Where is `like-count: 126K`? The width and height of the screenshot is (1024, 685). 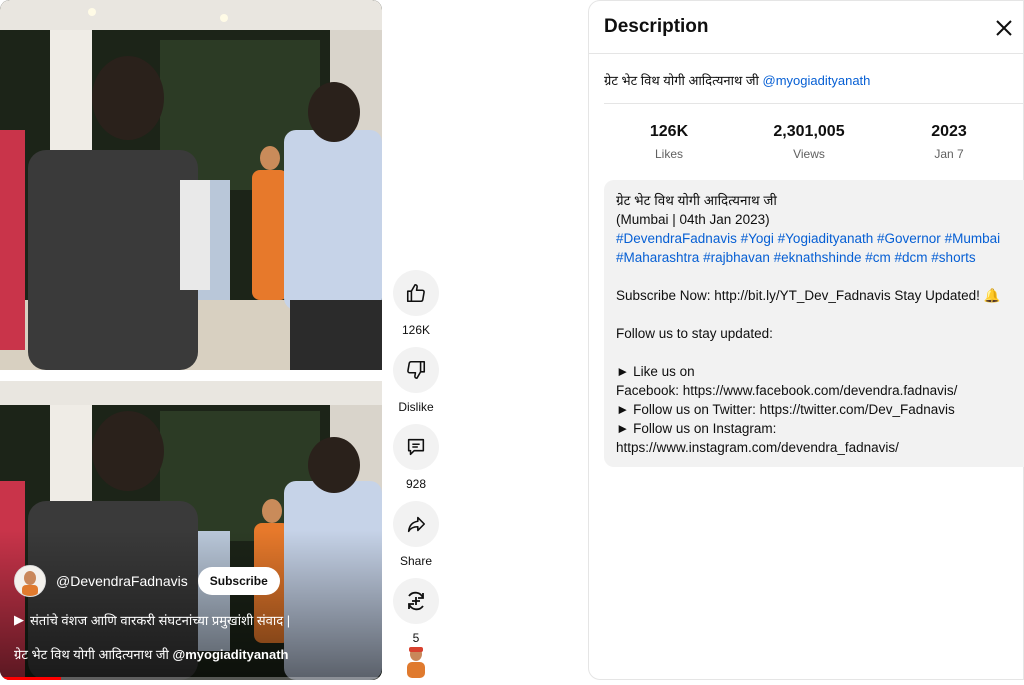 like-count: 126K is located at coordinates (416, 330).